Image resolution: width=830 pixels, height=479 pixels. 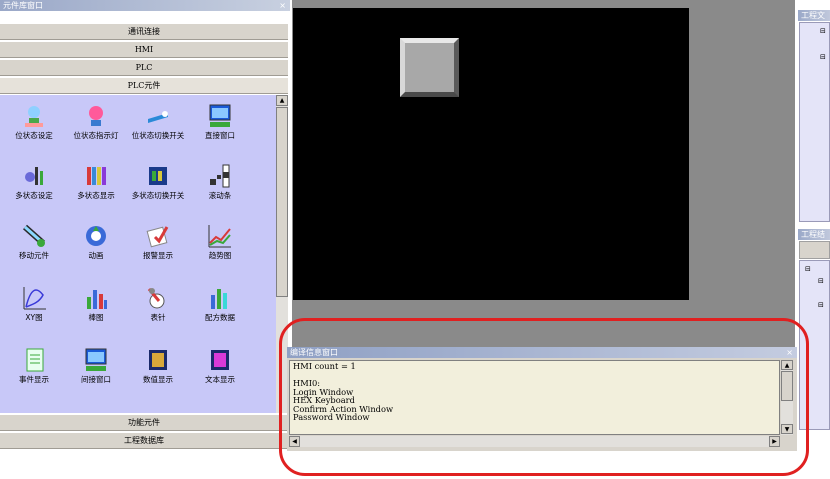 I want to click on category-plc: PLC, so click(x=144, y=67).